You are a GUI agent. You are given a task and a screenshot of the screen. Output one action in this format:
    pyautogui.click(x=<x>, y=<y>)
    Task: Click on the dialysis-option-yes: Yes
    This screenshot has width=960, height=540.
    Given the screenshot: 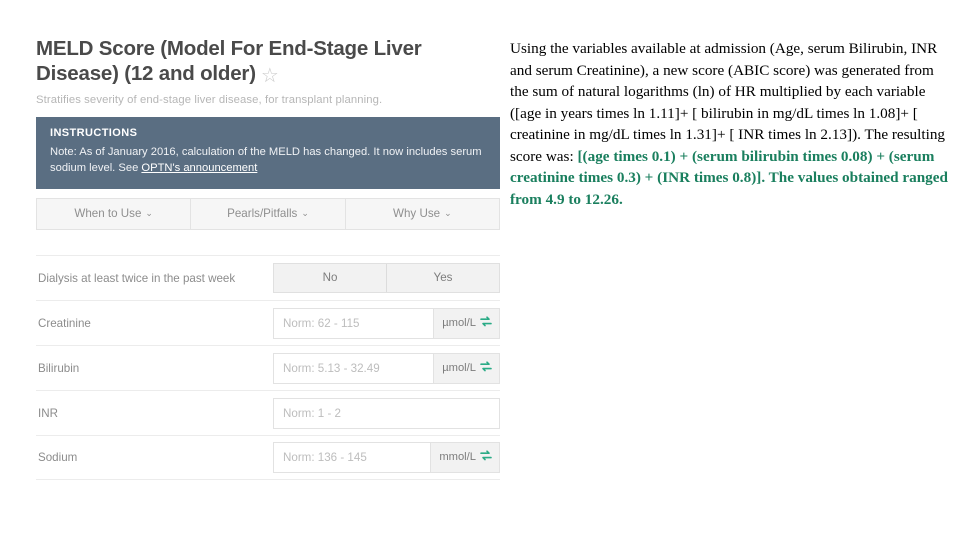 What is the action you would take?
    pyautogui.click(x=443, y=278)
    